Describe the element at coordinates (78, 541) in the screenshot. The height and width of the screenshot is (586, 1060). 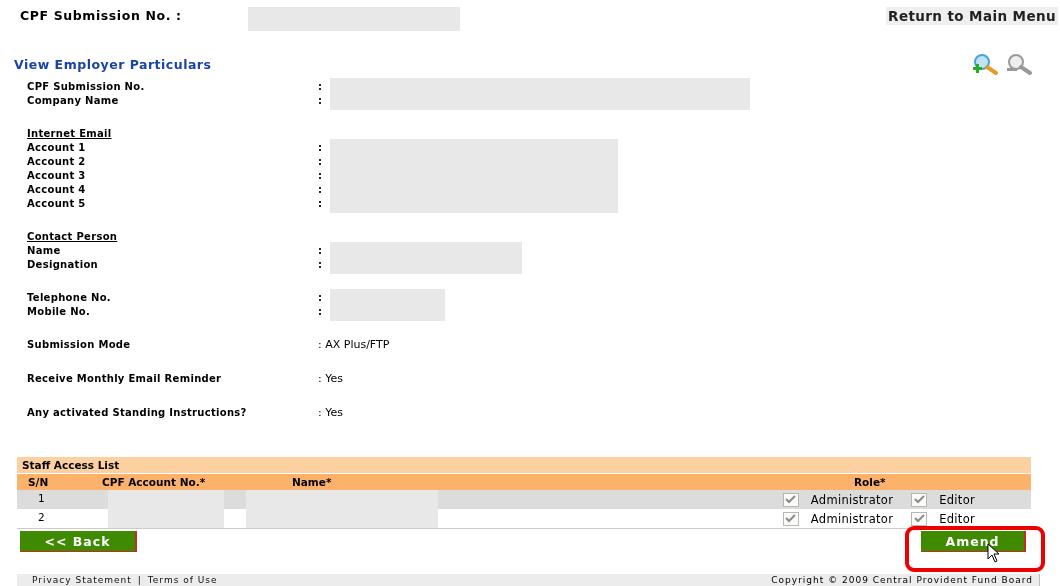
I see `back-button: << Back` at that location.